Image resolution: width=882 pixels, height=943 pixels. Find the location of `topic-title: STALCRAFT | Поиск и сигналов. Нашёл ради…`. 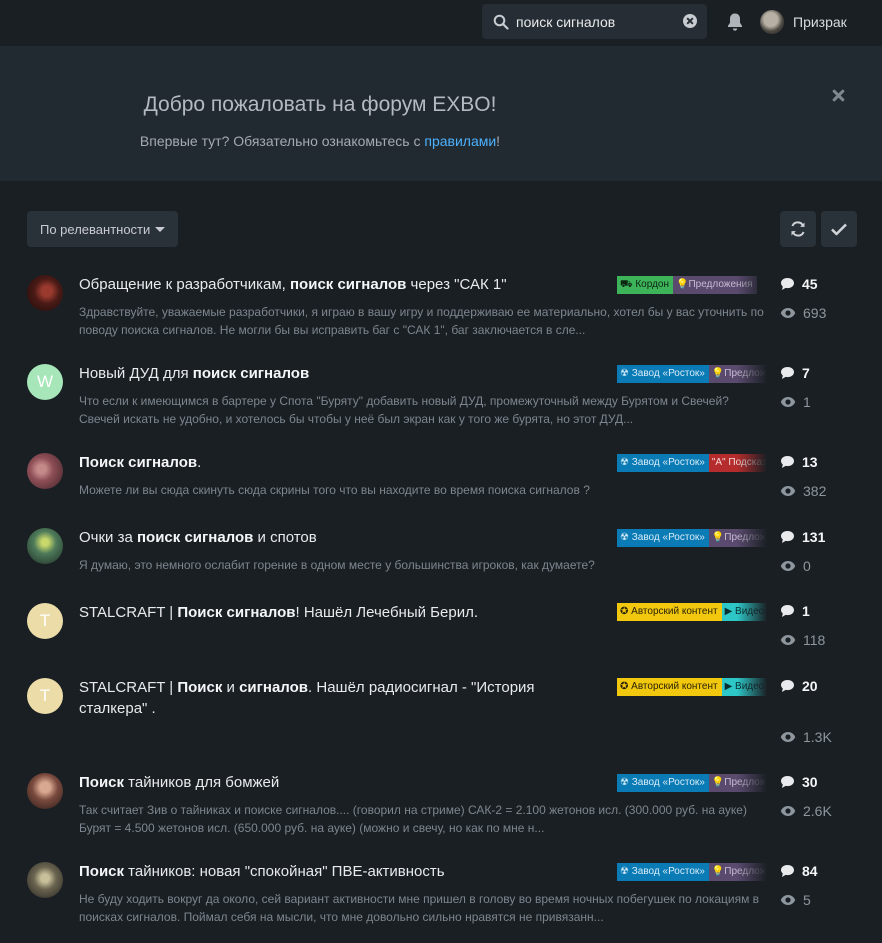

topic-title: STALCRAFT | Поиск и сигналов. Нашёл ради… is located at coordinates (319, 698).